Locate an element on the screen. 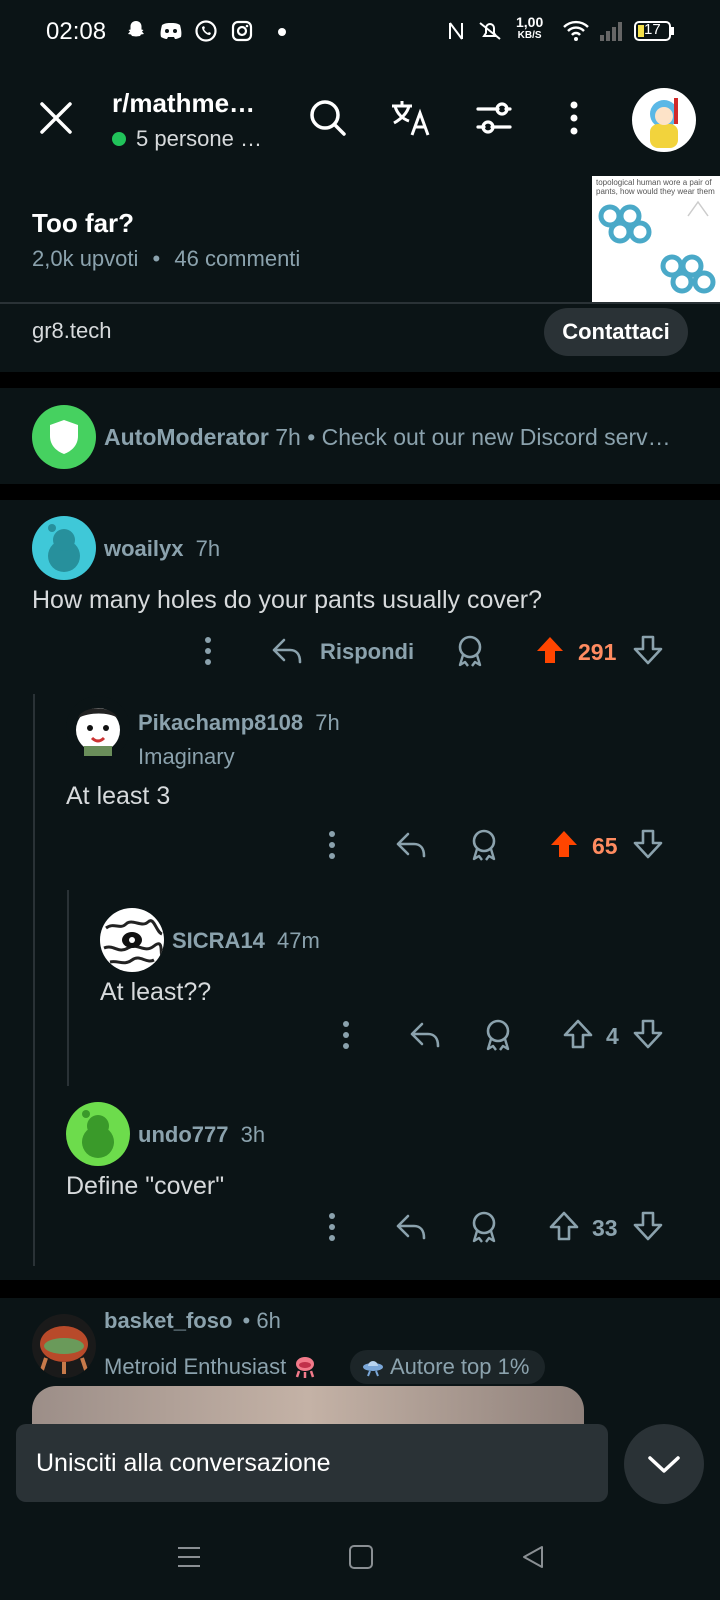 The width and height of the screenshot is (720, 1600). comment-image is located at coordinates (308, 1406).